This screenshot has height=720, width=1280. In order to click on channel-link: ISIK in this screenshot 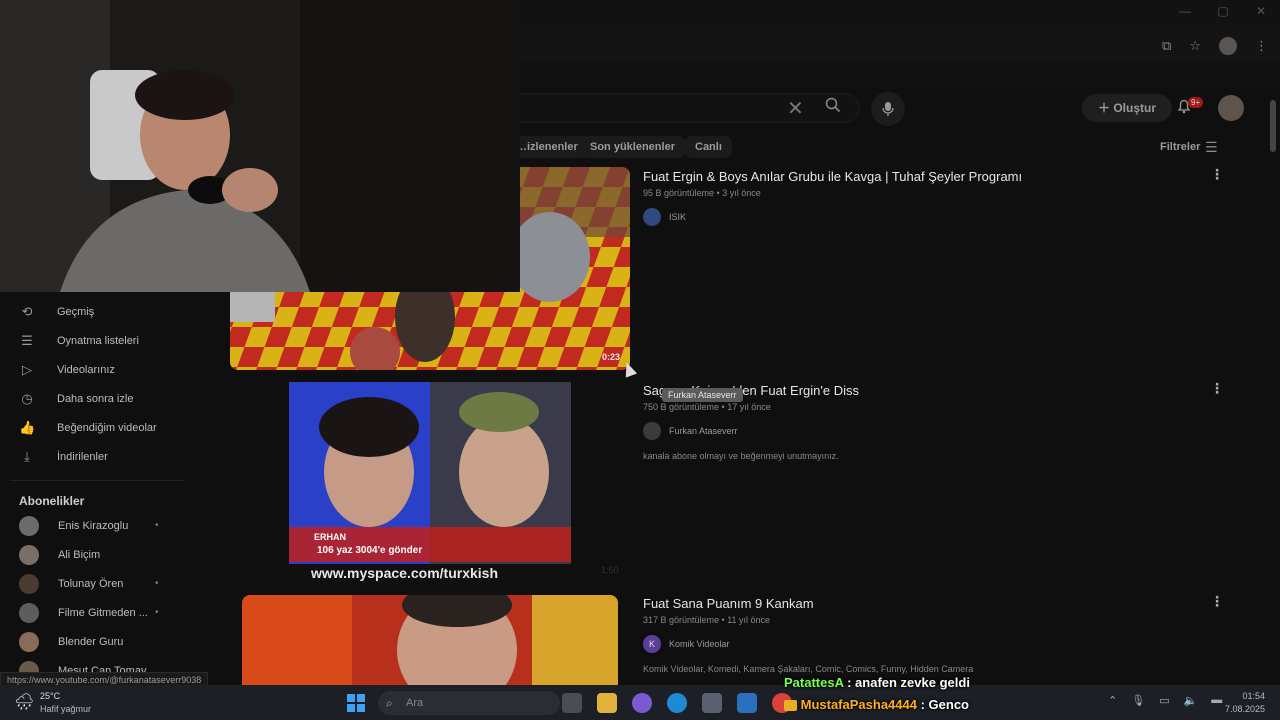, I will do `click(664, 217)`.